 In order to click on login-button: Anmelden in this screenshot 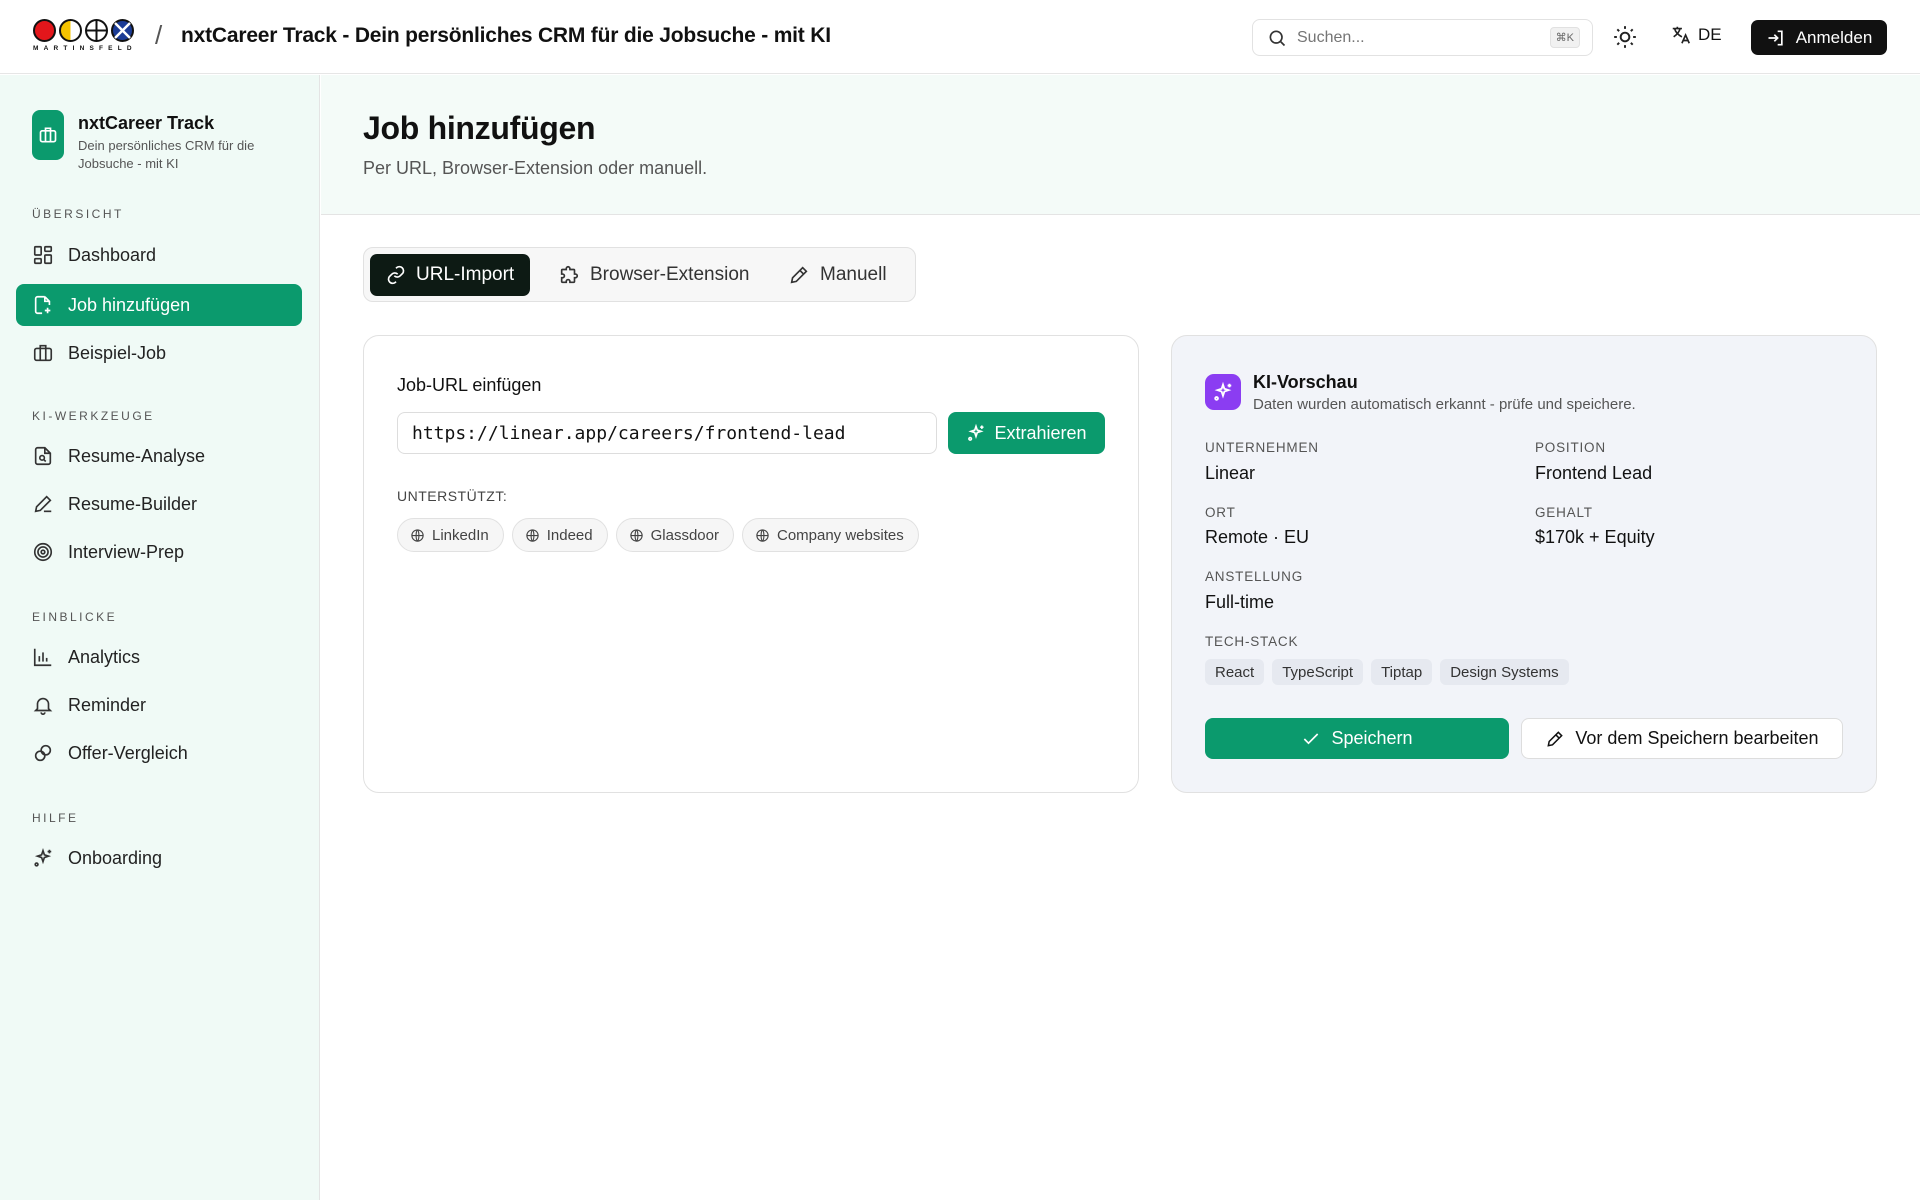, I will do `click(1819, 37)`.